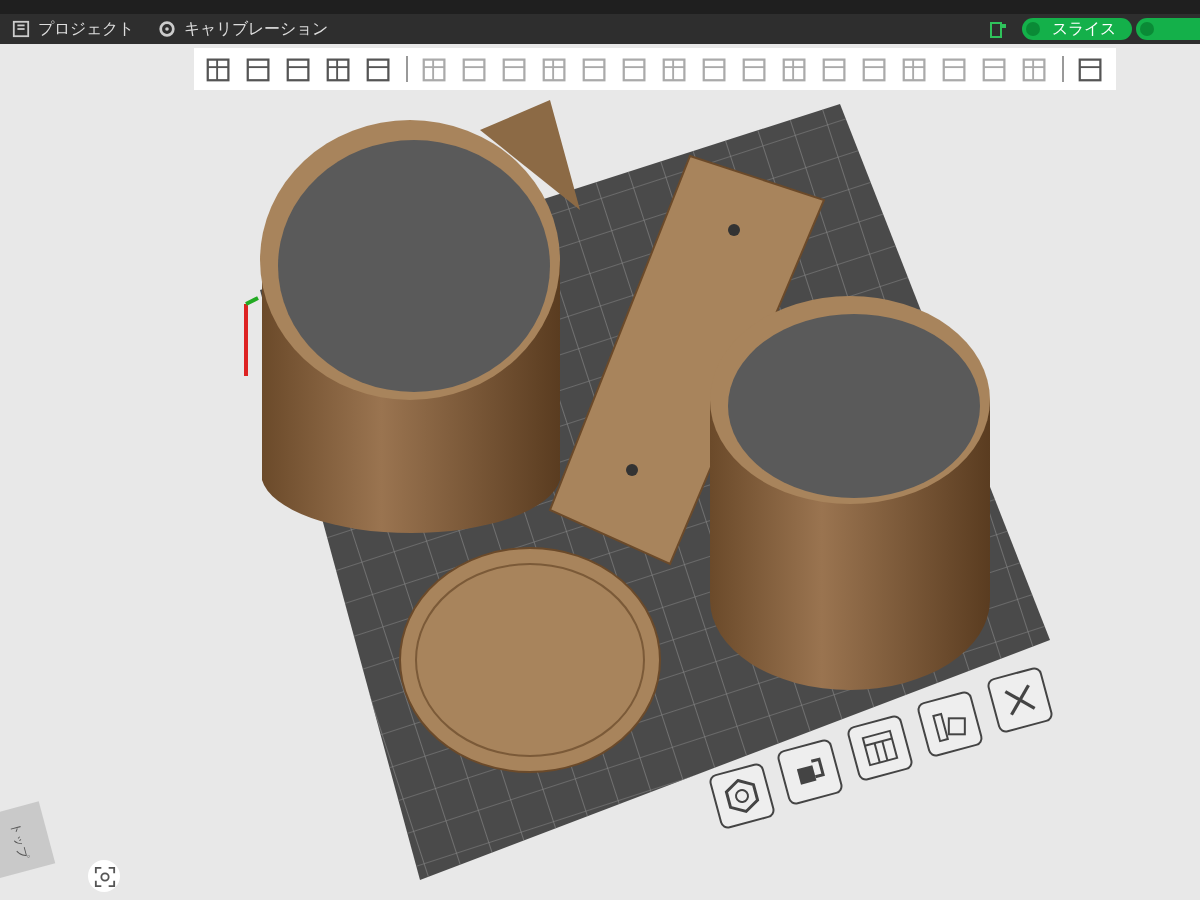 The image size is (1200, 900). What do you see at coordinates (810, 772) in the screenshot?
I see `box-icon` at bounding box center [810, 772].